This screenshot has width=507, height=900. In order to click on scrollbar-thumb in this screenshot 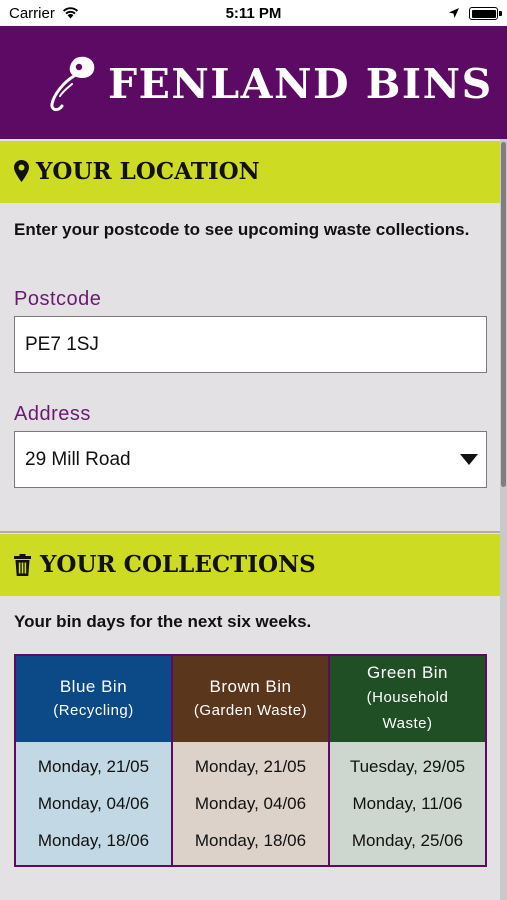, I will do `click(503, 314)`.